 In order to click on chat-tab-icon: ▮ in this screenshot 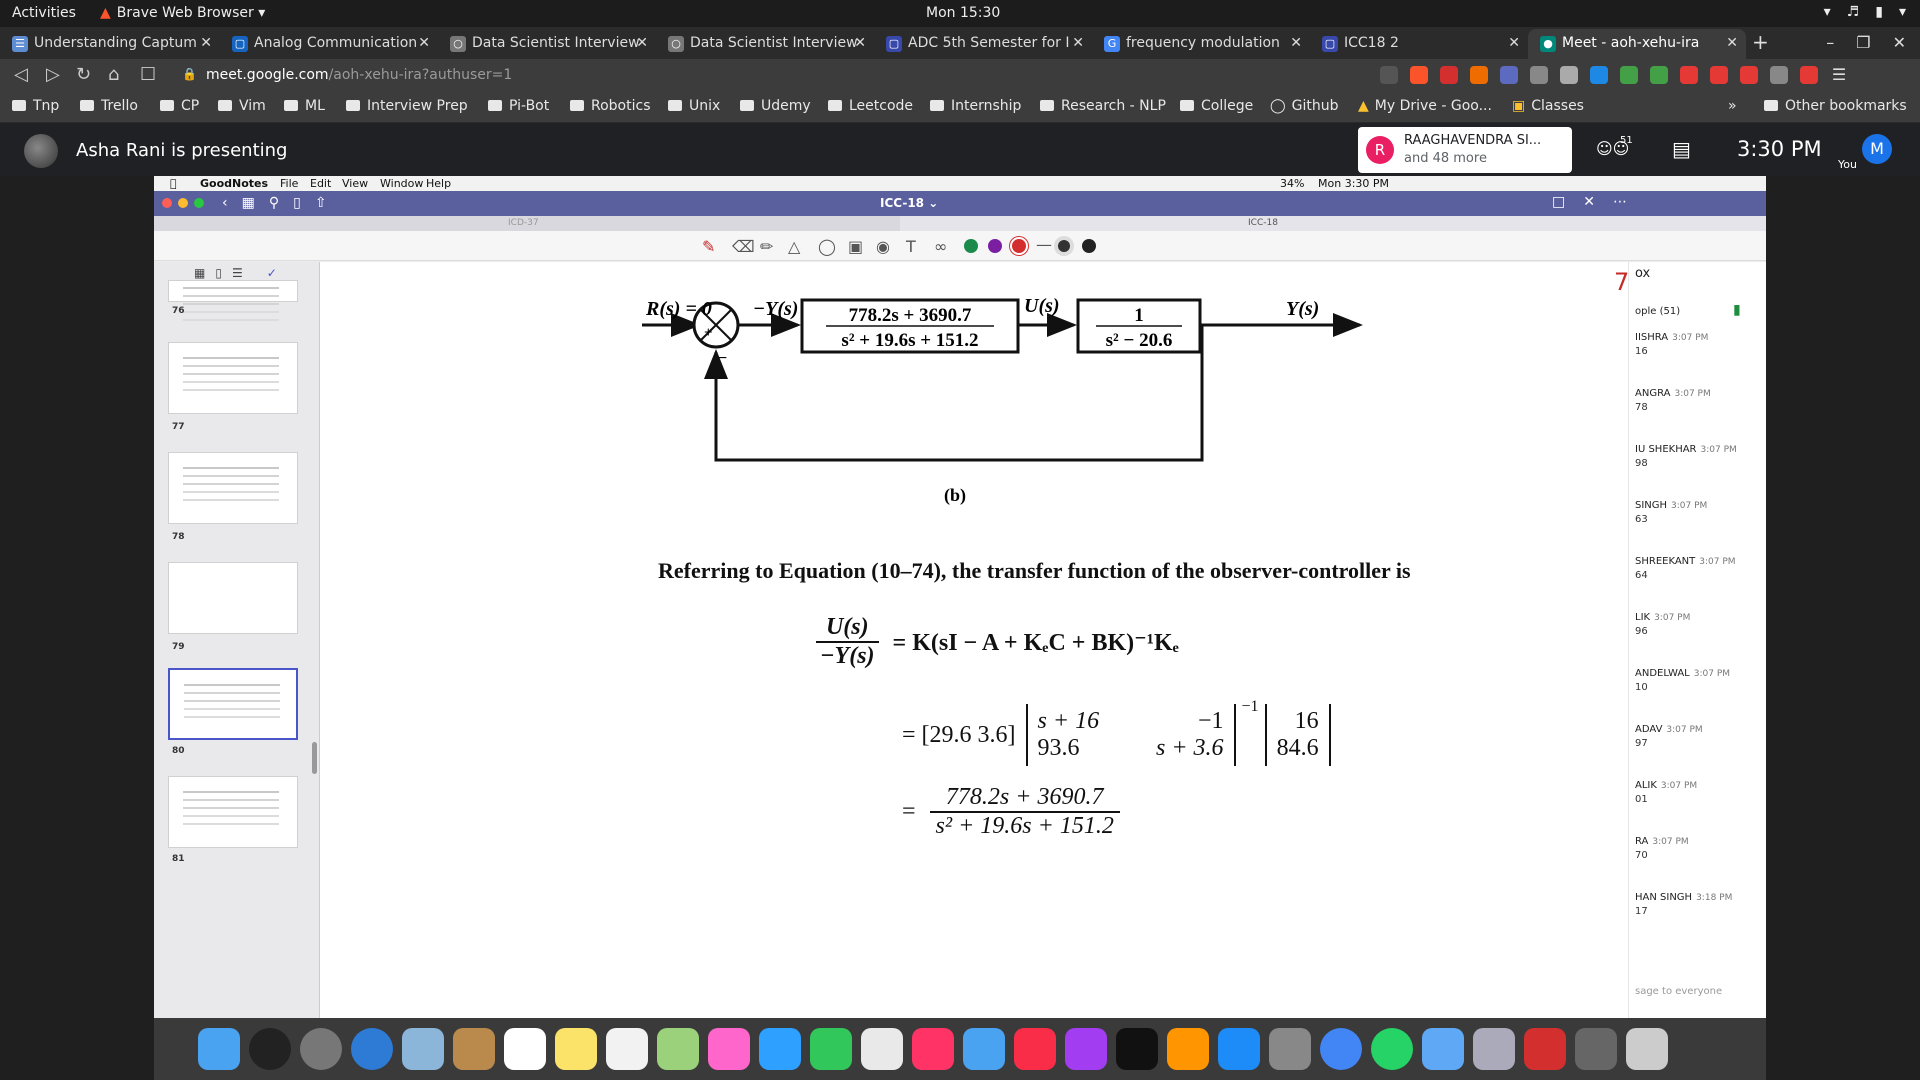, I will do `click(1737, 310)`.